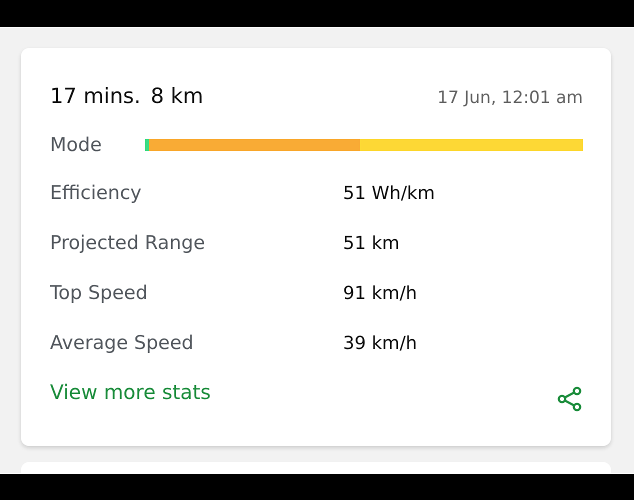  I want to click on view-more-stats-link: View more stats, so click(130, 392).